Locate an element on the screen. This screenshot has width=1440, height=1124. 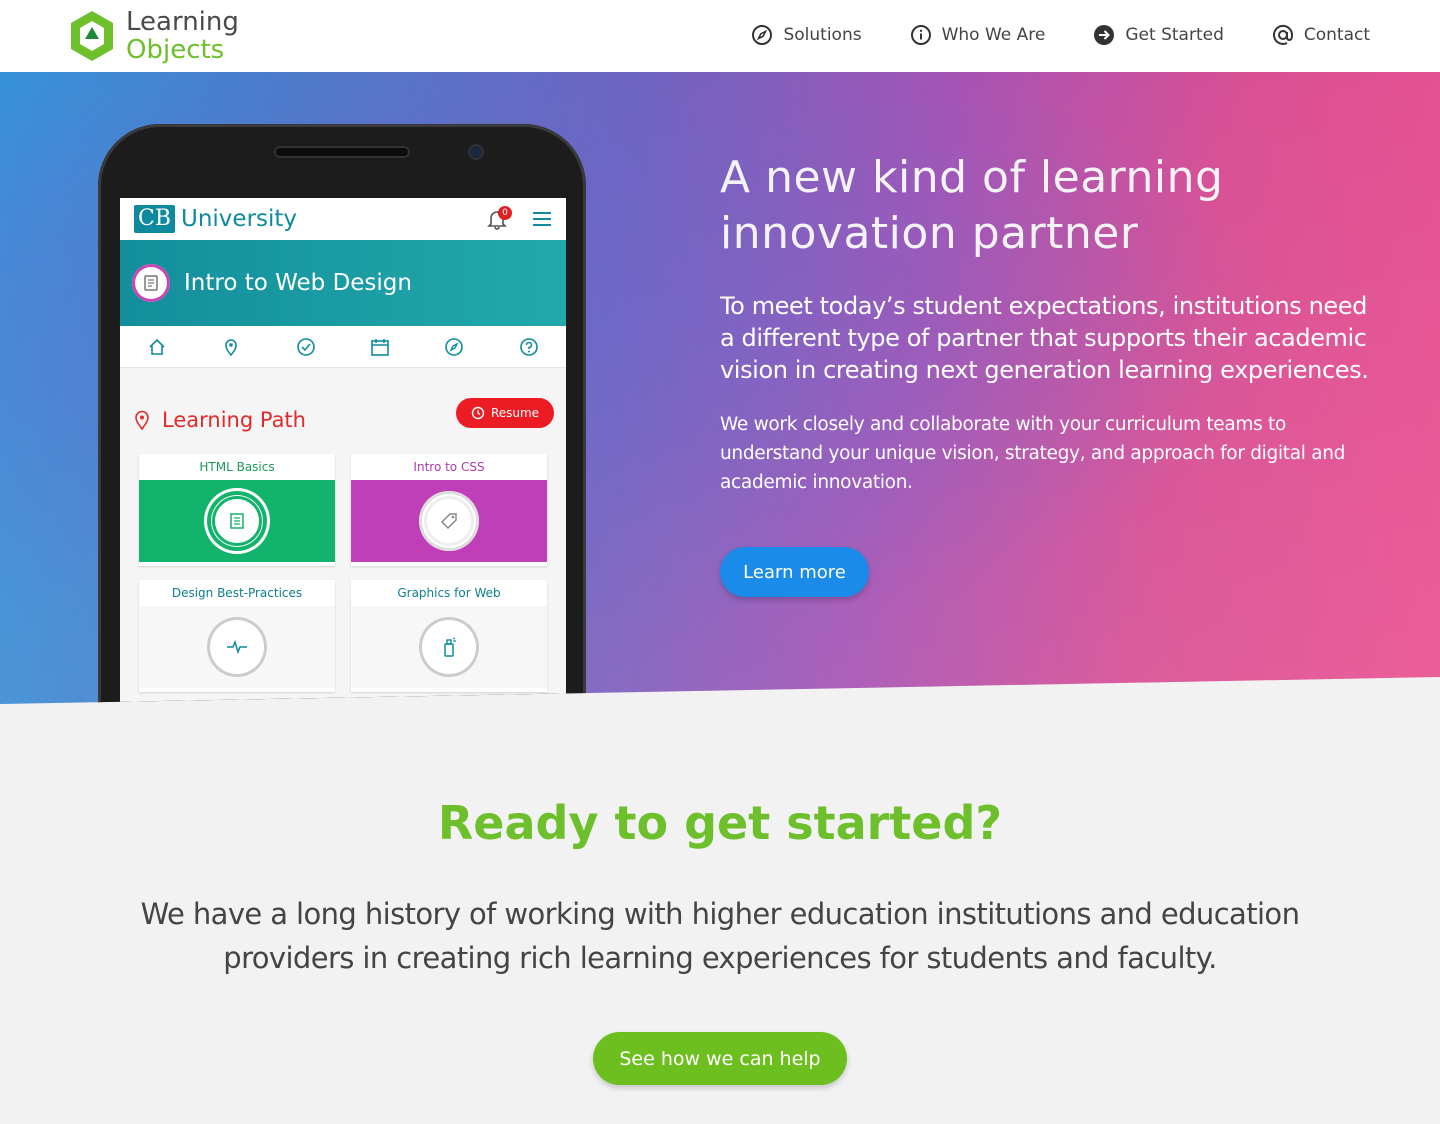
home-icon is located at coordinates (157, 347).